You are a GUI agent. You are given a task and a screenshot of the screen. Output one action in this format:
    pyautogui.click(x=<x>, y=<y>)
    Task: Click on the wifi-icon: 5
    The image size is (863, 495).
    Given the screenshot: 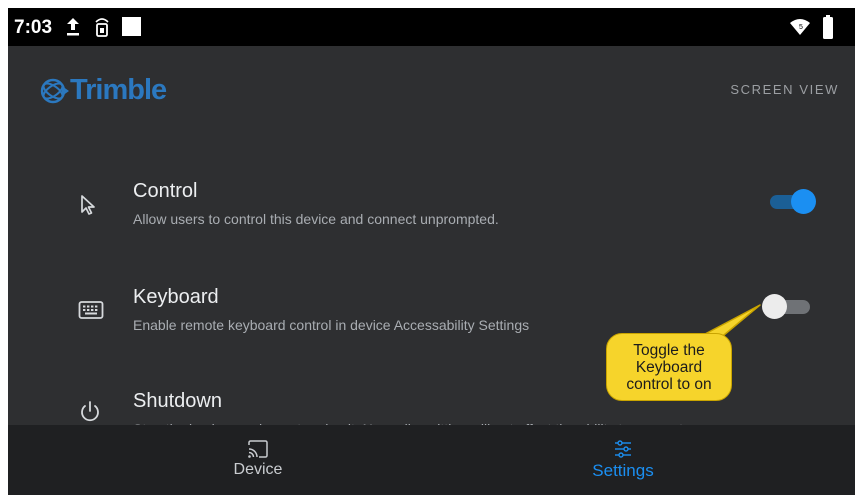 What is the action you would take?
    pyautogui.click(x=800, y=29)
    